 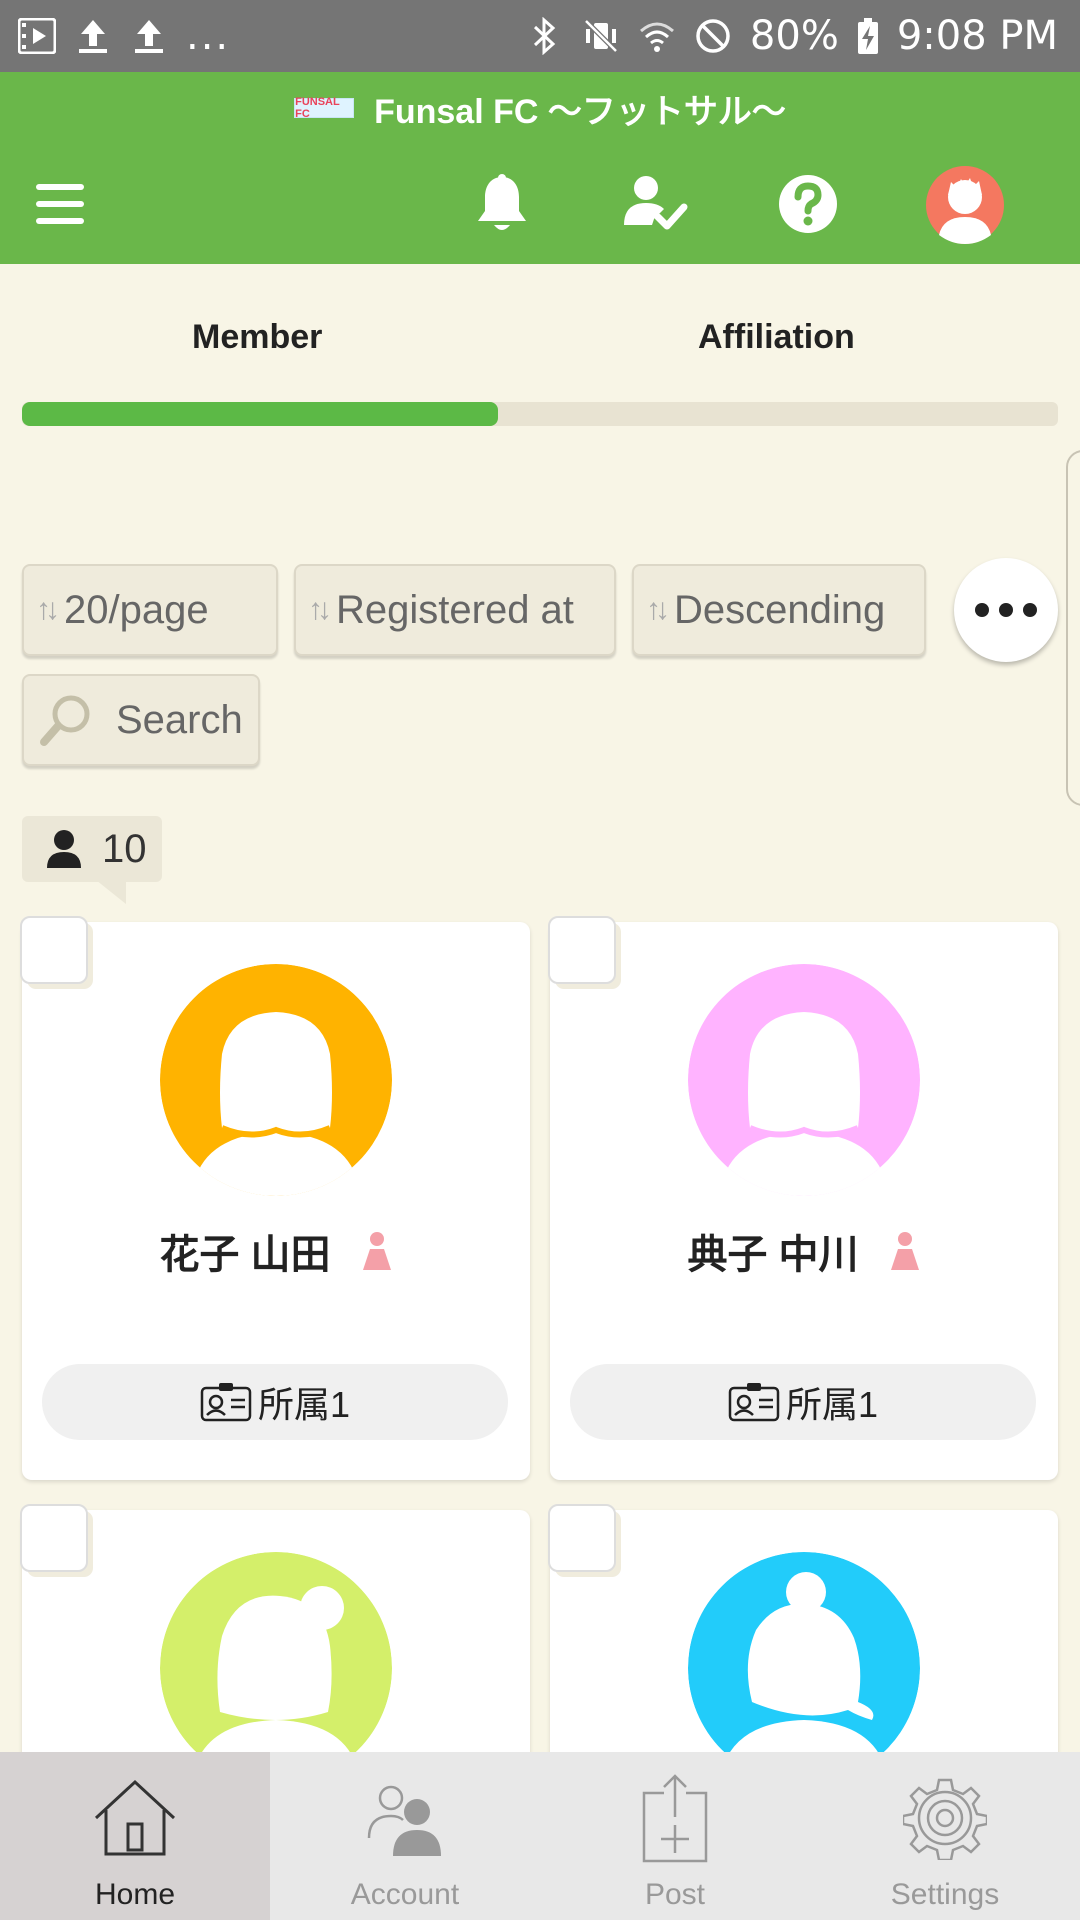 I want to click on bottom-navigation: Home Account Post Settings, so click(x=540, y=1836).